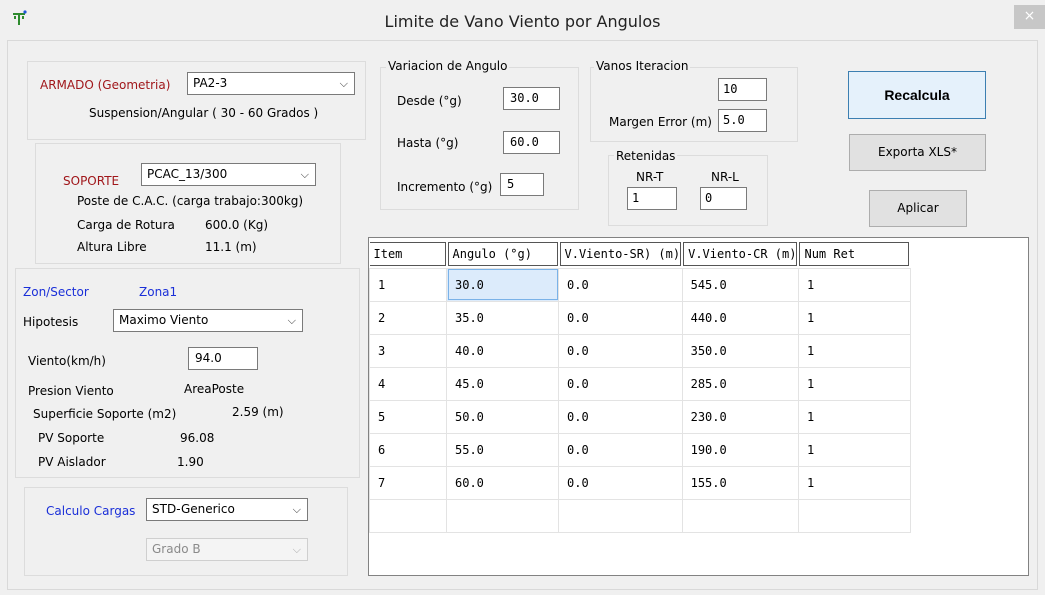 Image resolution: width=1045 pixels, height=595 pixels. I want to click on soporte-combo: PCAC_13/300 ⌵, so click(228, 174).